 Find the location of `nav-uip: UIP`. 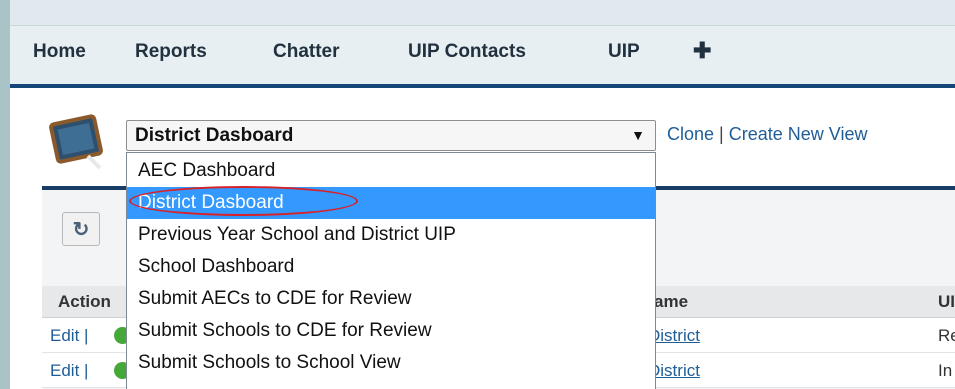

nav-uip: UIP is located at coordinates (624, 52).